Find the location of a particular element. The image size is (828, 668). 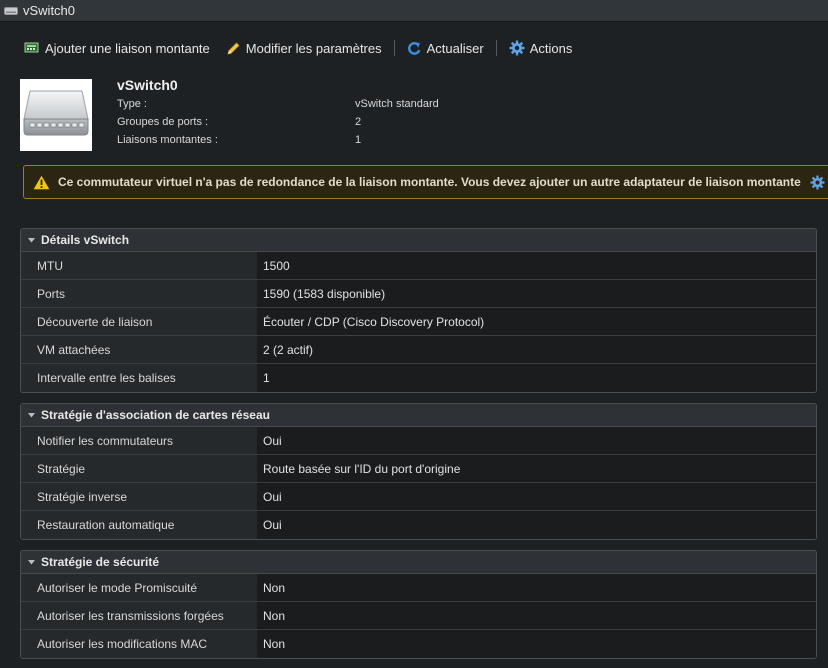

summary-uplinks-label: Liaisons montantes : is located at coordinates (167, 140).